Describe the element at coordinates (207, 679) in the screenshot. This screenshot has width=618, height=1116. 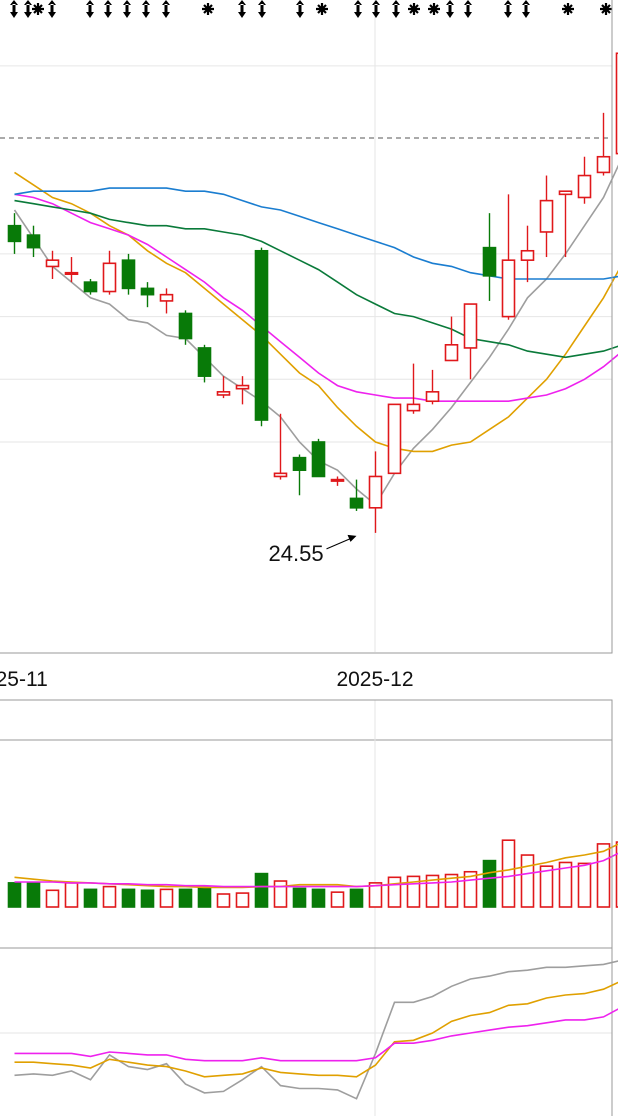
I see `x-axis: 2025-11 2025-12` at that location.